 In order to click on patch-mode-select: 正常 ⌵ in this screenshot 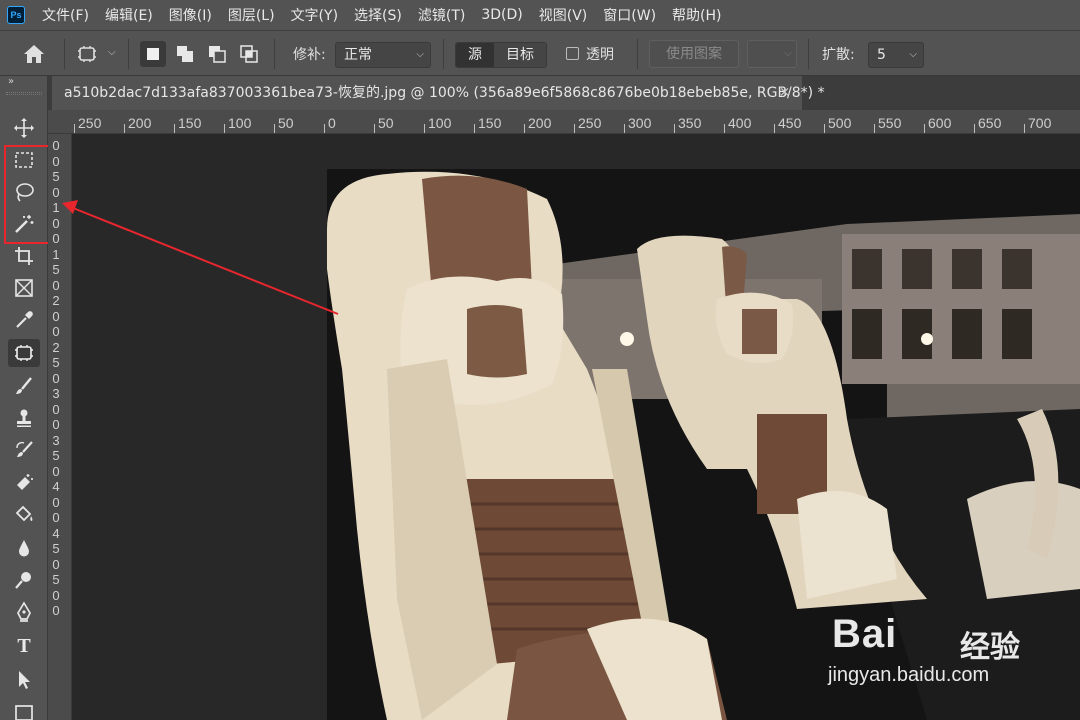, I will do `click(383, 55)`.